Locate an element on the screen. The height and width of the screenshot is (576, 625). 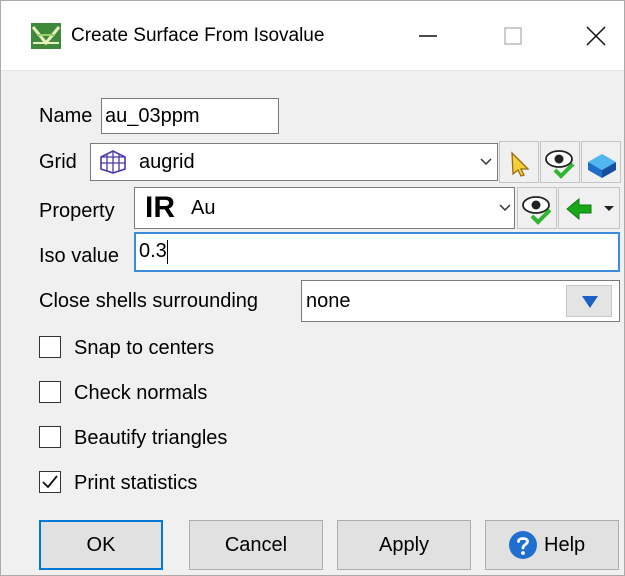
grid-visibility-button is located at coordinates (560, 162).